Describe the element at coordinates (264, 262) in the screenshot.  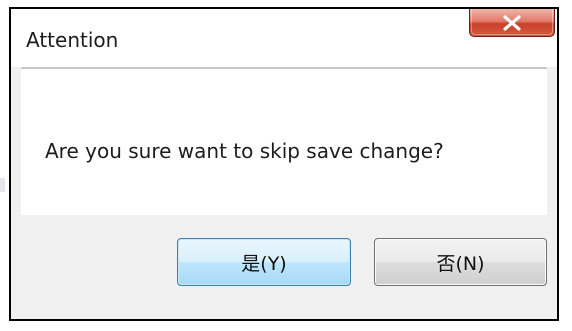
I see `yes-button: 是(Y)` at that location.